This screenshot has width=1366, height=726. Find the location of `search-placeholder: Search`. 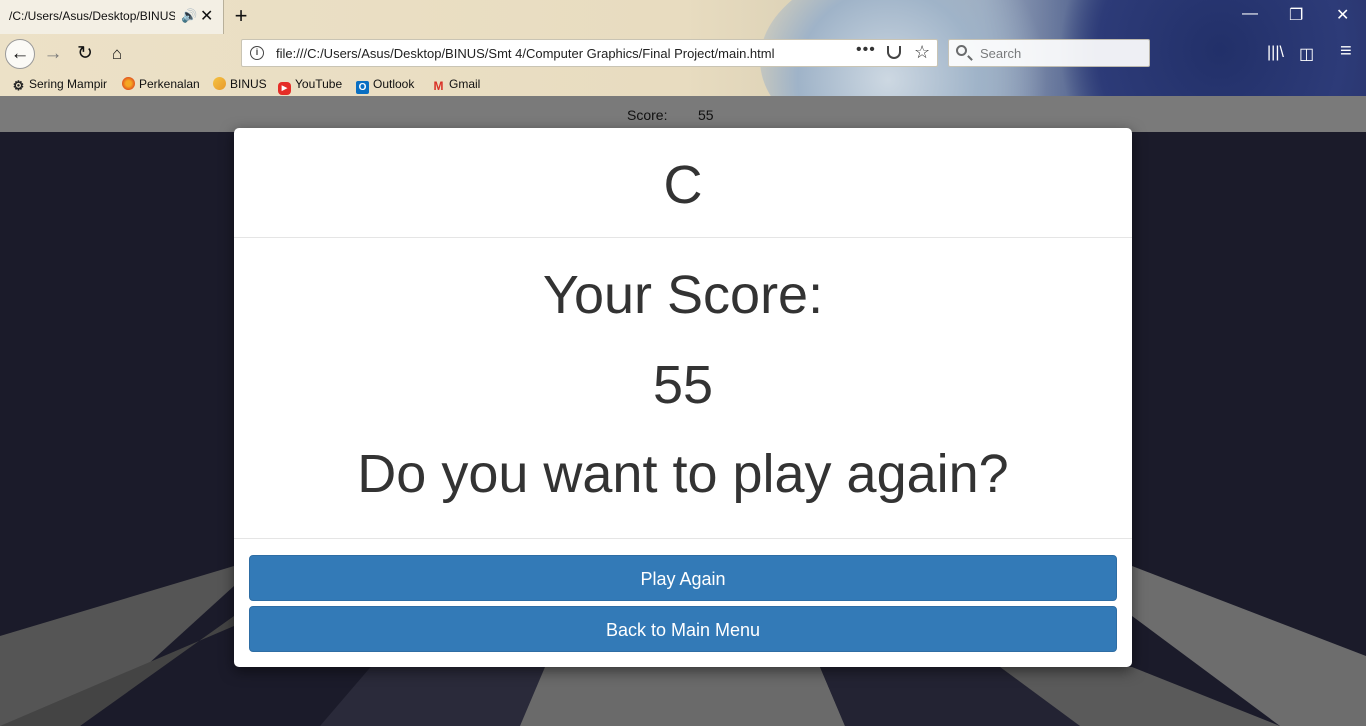

search-placeholder: Search is located at coordinates (1001, 53).